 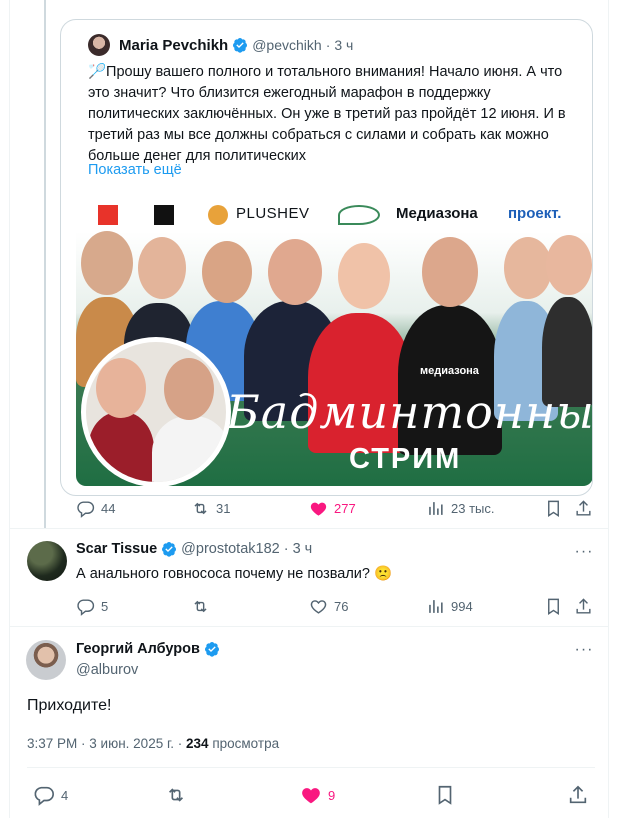 I want to click on like-count: 9, so click(x=332, y=795).